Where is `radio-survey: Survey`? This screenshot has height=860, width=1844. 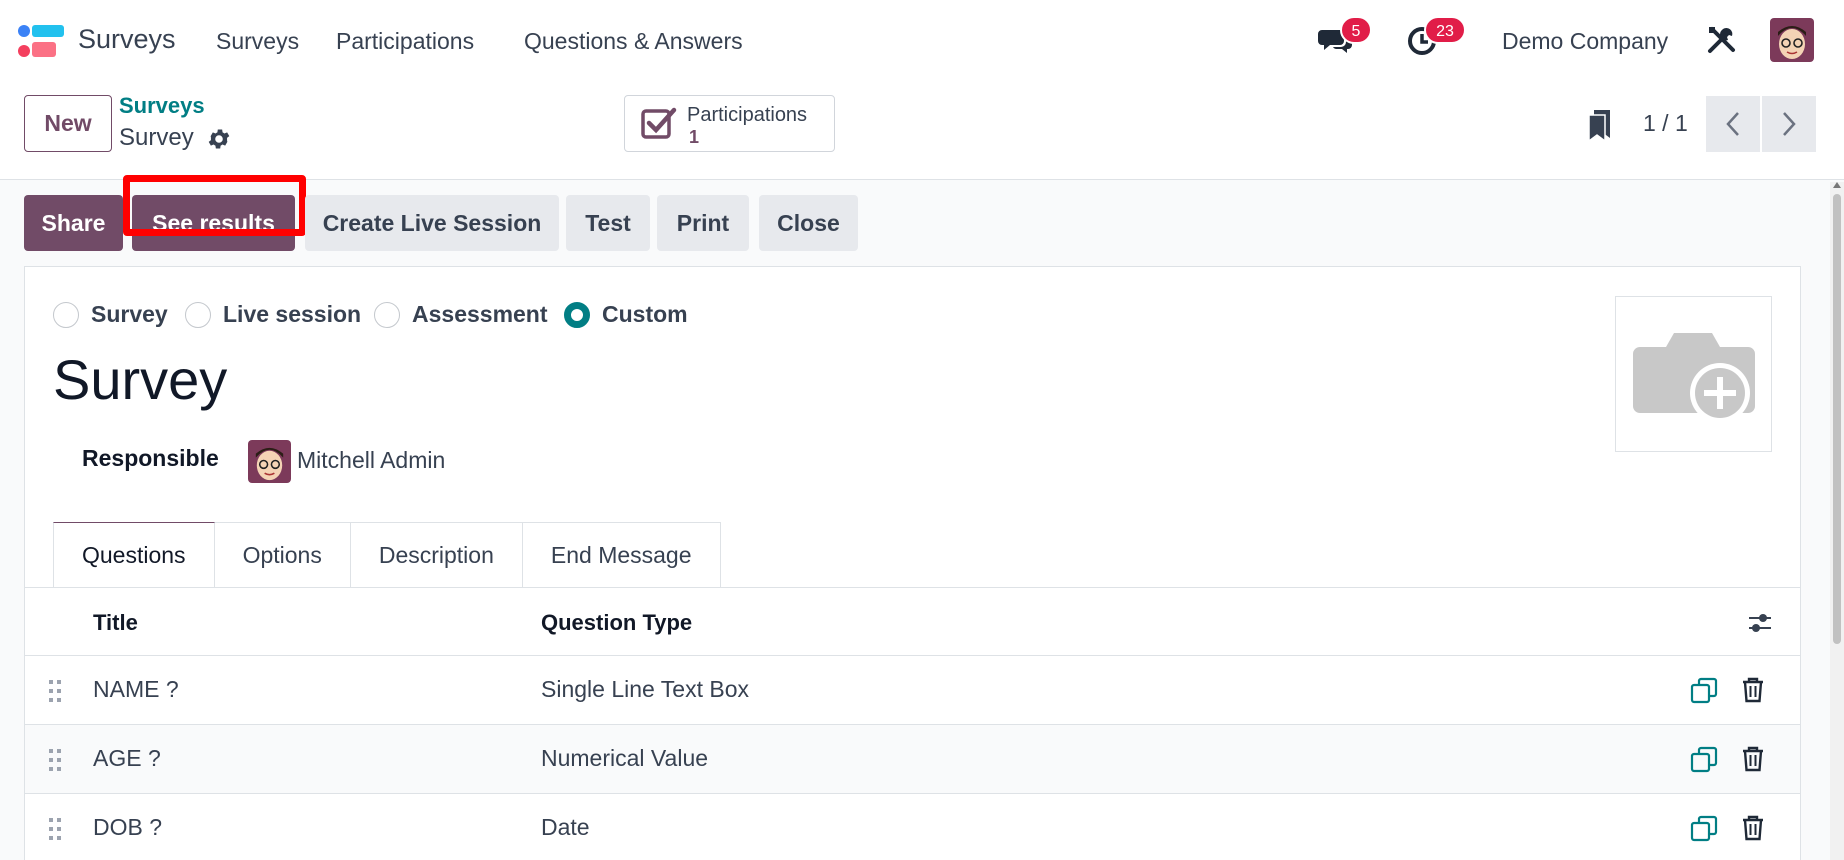
radio-survey: Survey is located at coordinates (110, 314).